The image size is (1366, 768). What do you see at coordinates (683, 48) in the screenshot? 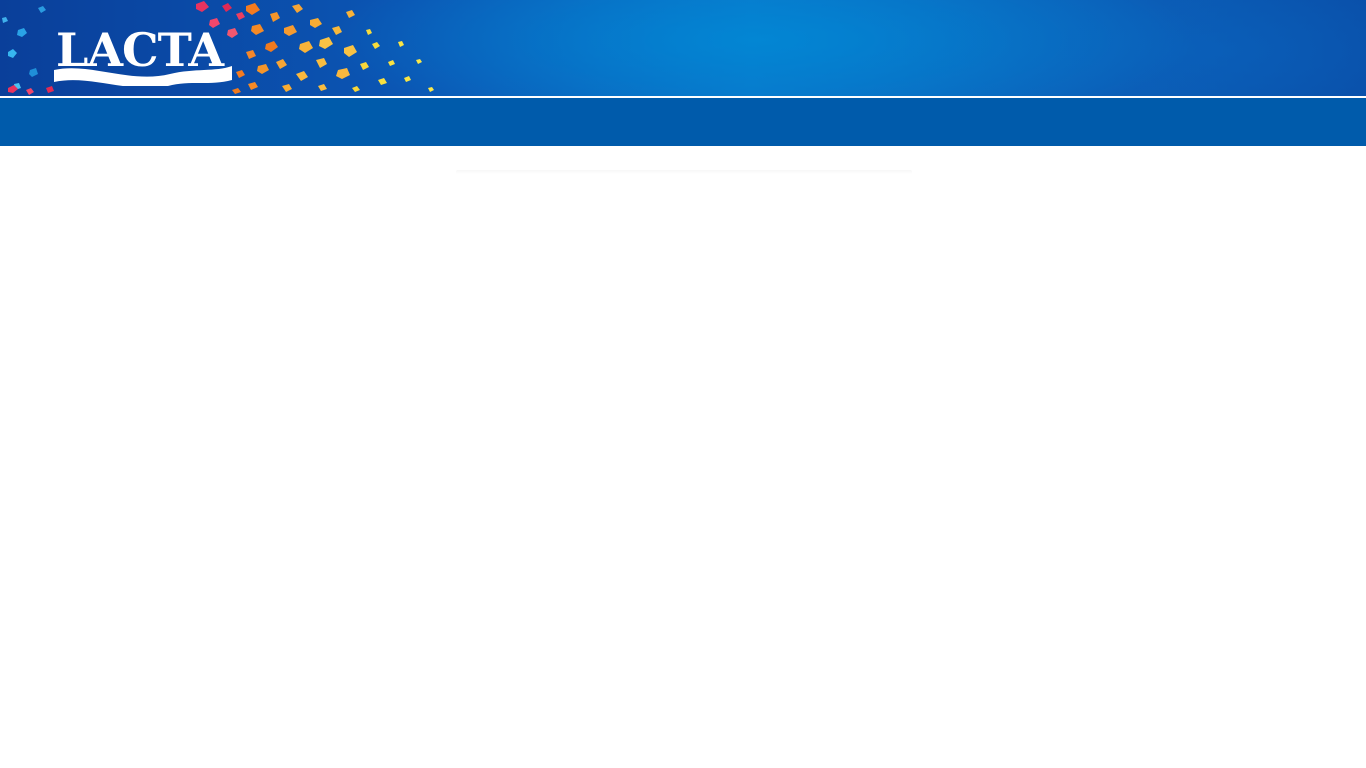
I see `header-banner: LACTA` at bounding box center [683, 48].